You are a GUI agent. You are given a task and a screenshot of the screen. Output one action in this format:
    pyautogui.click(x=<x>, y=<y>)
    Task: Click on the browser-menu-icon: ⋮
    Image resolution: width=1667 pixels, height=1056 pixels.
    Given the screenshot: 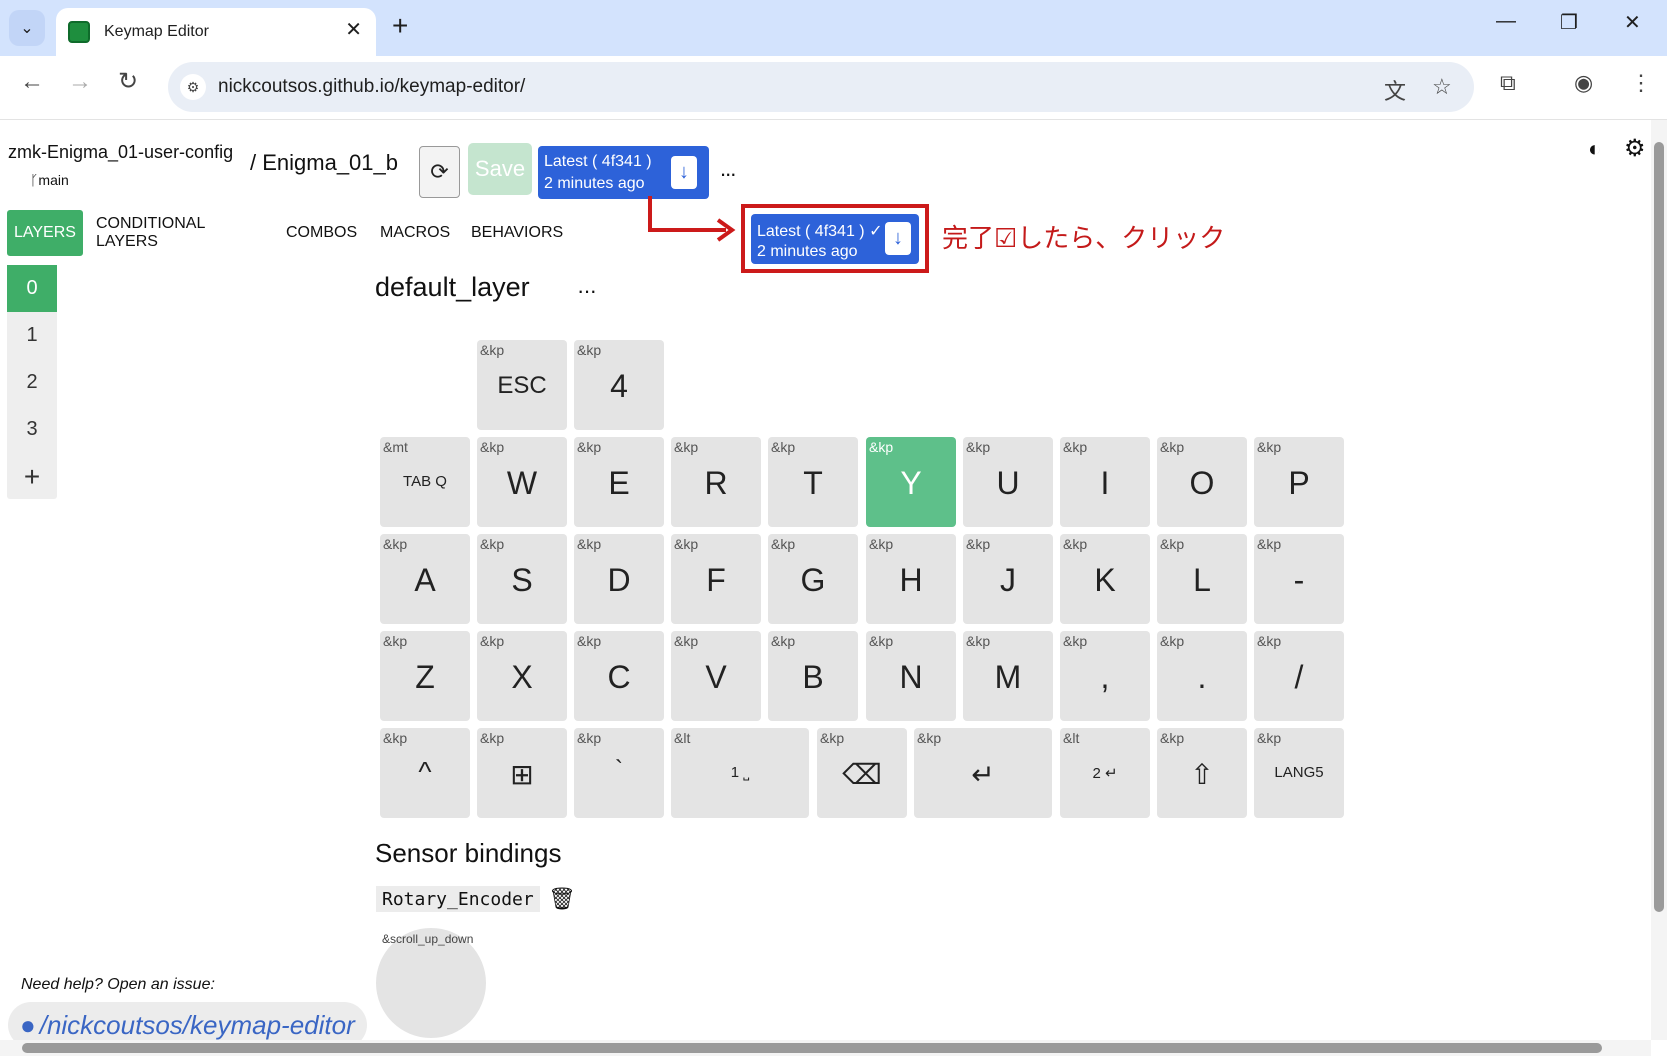 What is the action you would take?
    pyautogui.click(x=1641, y=83)
    